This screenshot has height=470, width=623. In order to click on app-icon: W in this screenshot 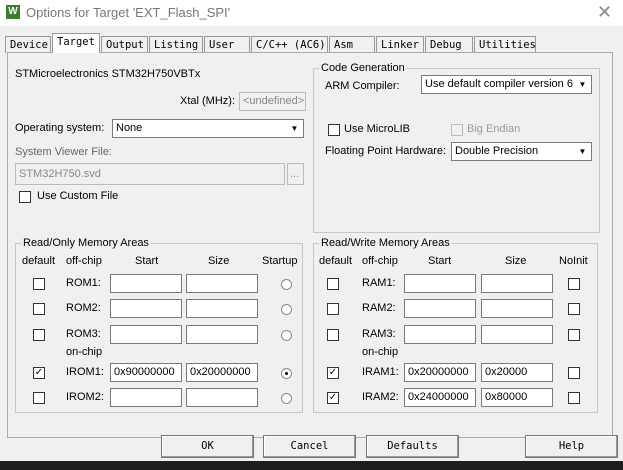, I will do `click(13, 12)`.